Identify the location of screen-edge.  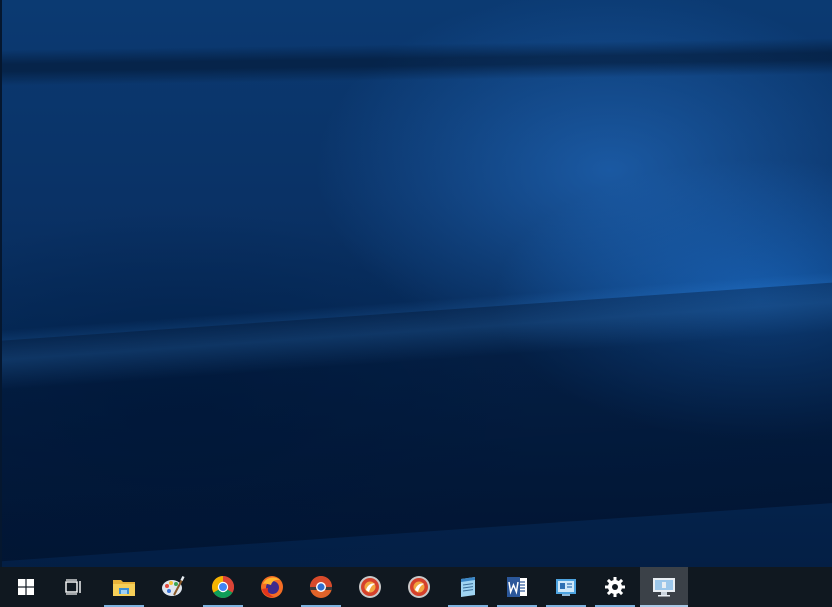
(1, 283).